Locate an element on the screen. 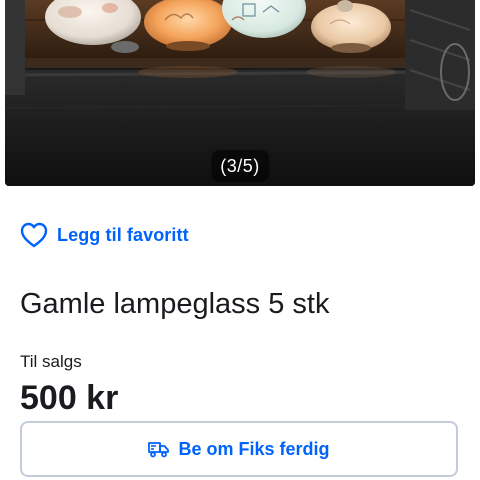  image-counter: (3/5) is located at coordinates (240, 166).